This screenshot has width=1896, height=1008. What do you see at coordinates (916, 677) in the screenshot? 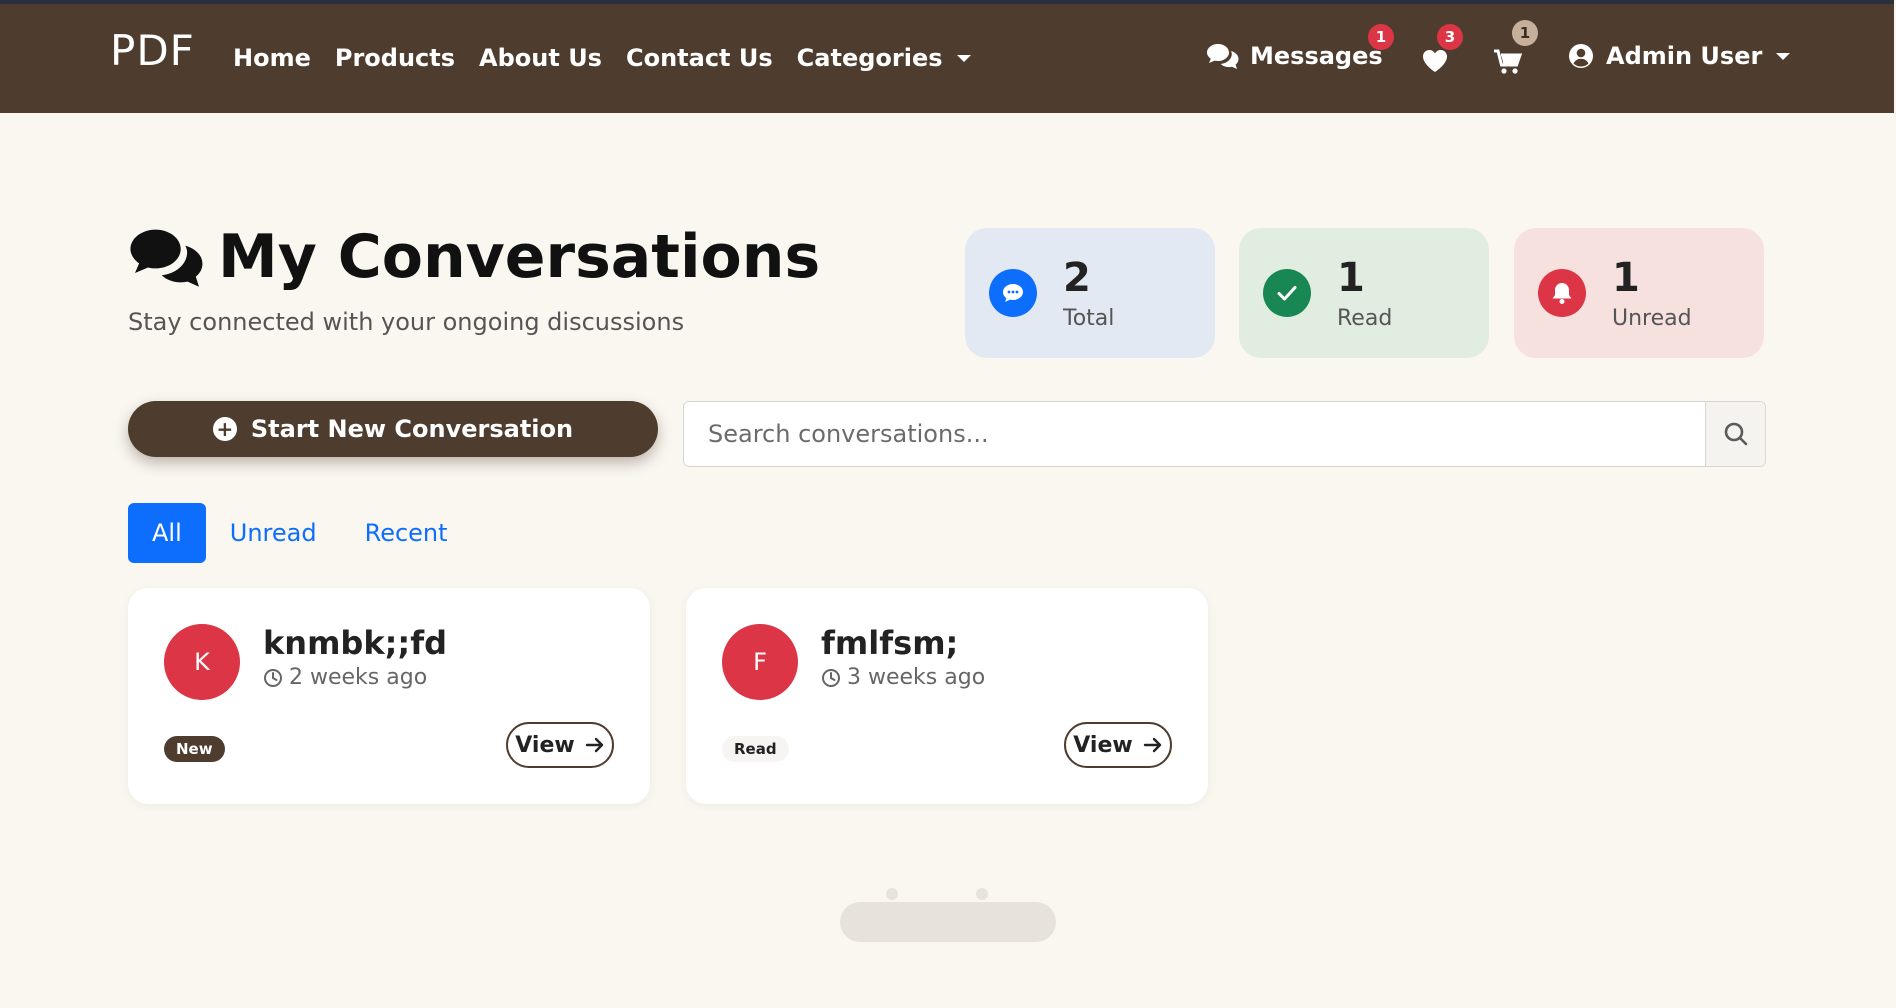
I see `conversation-time-text: 3 weeks ago` at bounding box center [916, 677].